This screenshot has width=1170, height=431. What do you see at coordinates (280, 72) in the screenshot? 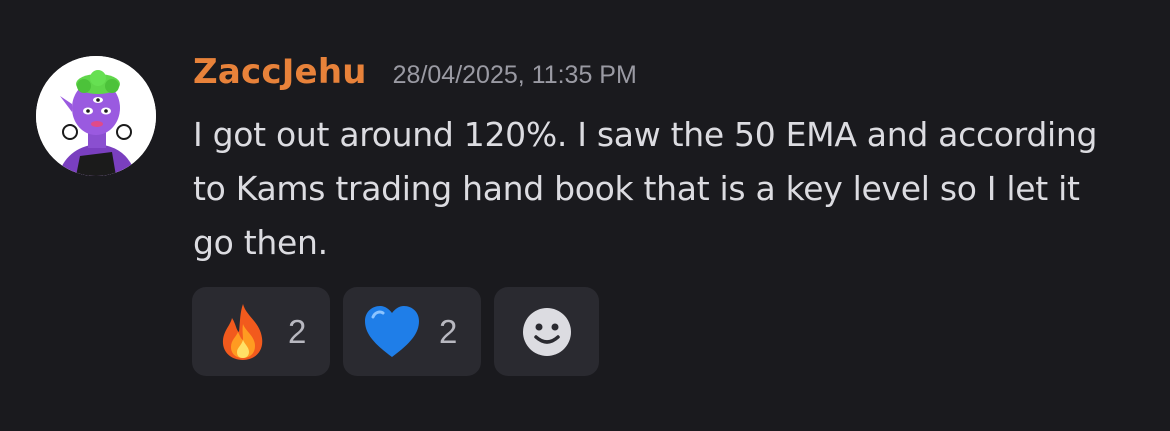
I see `username: ZaccJehu` at bounding box center [280, 72].